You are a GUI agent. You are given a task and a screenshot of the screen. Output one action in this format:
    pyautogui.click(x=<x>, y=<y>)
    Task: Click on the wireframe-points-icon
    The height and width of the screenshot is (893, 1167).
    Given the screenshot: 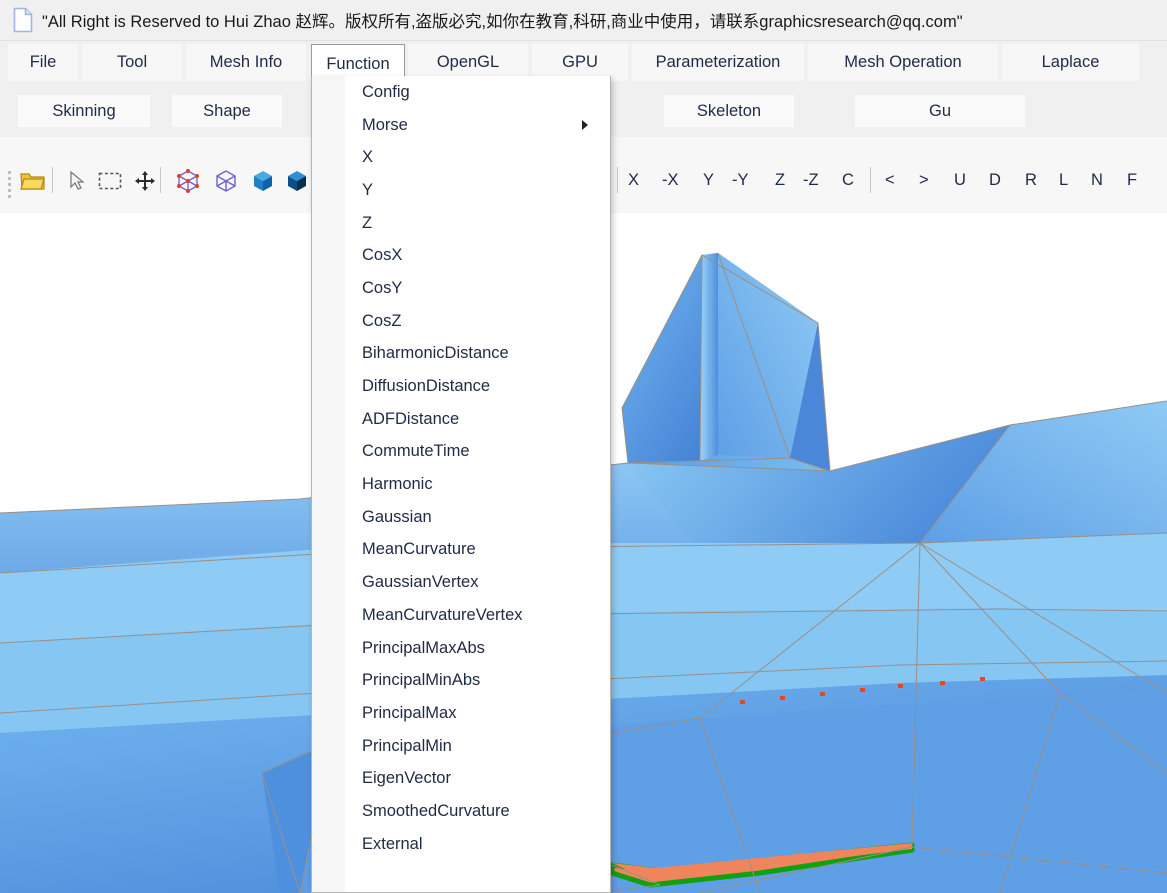 What is the action you would take?
    pyautogui.click(x=188, y=181)
    